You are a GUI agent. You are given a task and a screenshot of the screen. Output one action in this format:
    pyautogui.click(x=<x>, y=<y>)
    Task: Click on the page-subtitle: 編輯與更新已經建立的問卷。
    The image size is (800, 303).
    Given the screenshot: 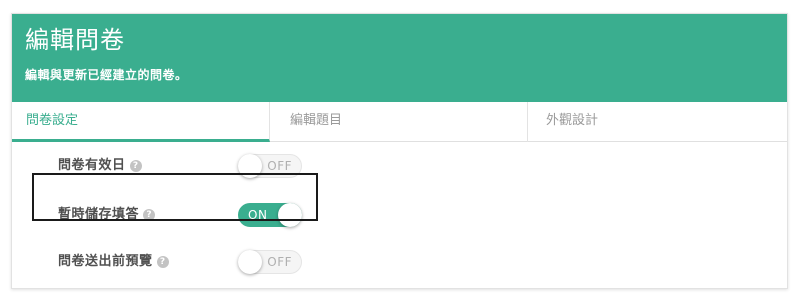 What is the action you would take?
    pyautogui.click(x=106, y=75)
    